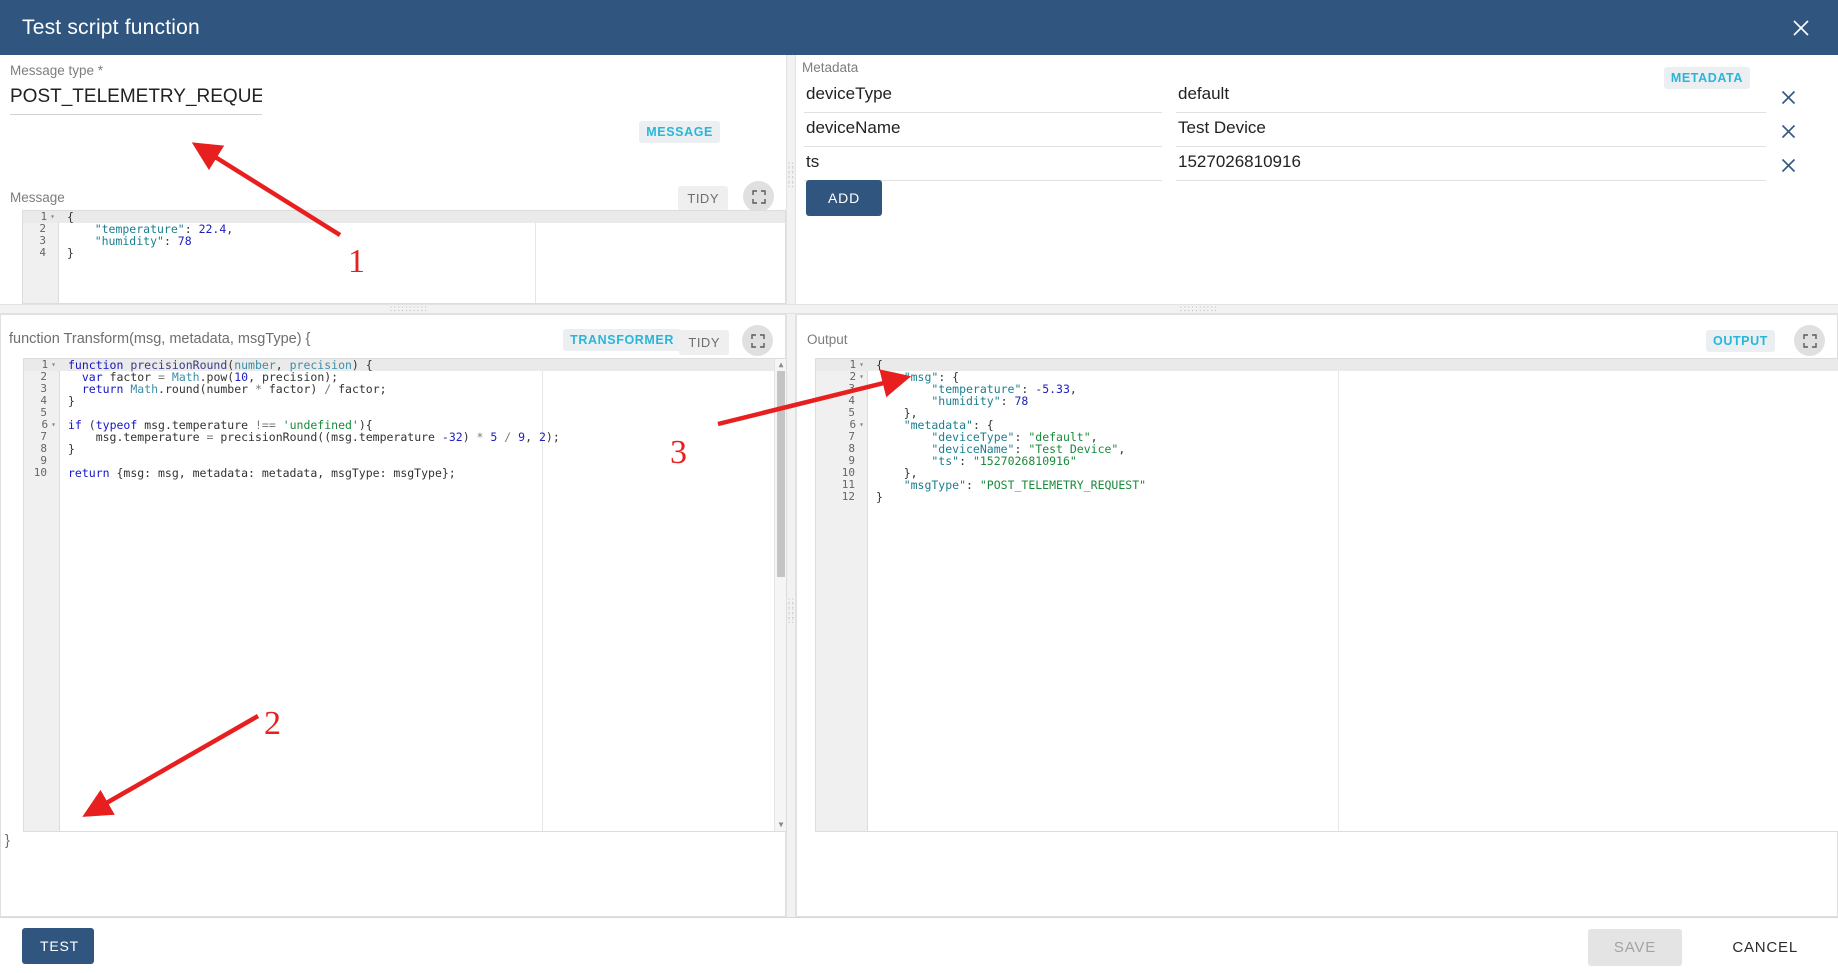  I want to click on line-number: 3, so click(851, 388).